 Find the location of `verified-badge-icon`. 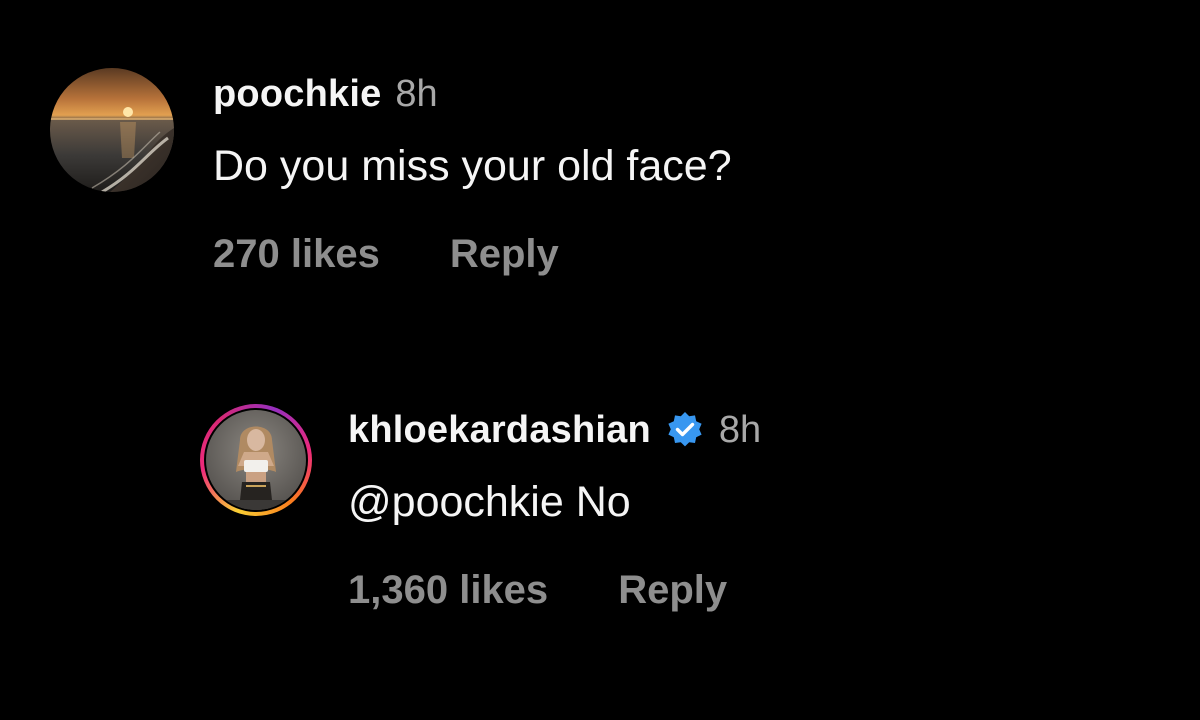

verified-badge-icon is located at coordinates (685, 430).